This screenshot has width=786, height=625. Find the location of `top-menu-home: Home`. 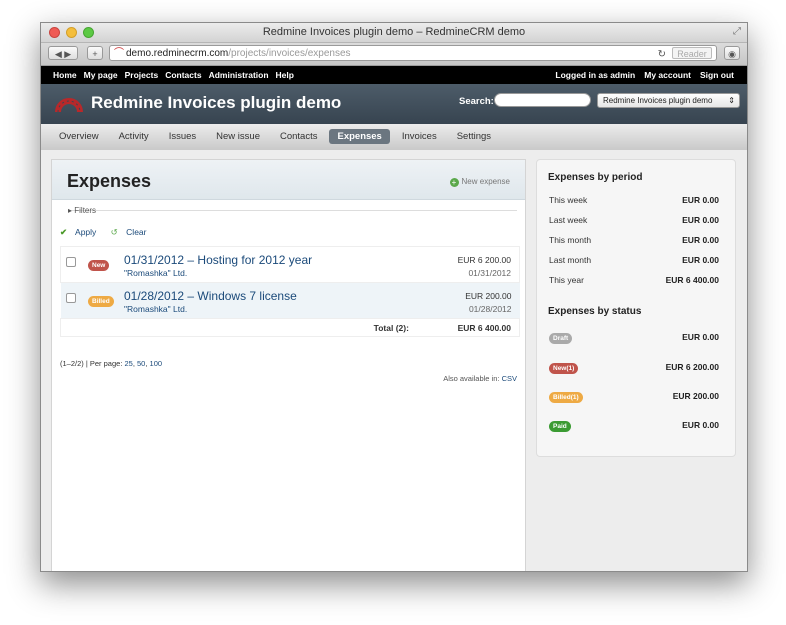

top-menu-home: Home is located at coordinates (65, 75).